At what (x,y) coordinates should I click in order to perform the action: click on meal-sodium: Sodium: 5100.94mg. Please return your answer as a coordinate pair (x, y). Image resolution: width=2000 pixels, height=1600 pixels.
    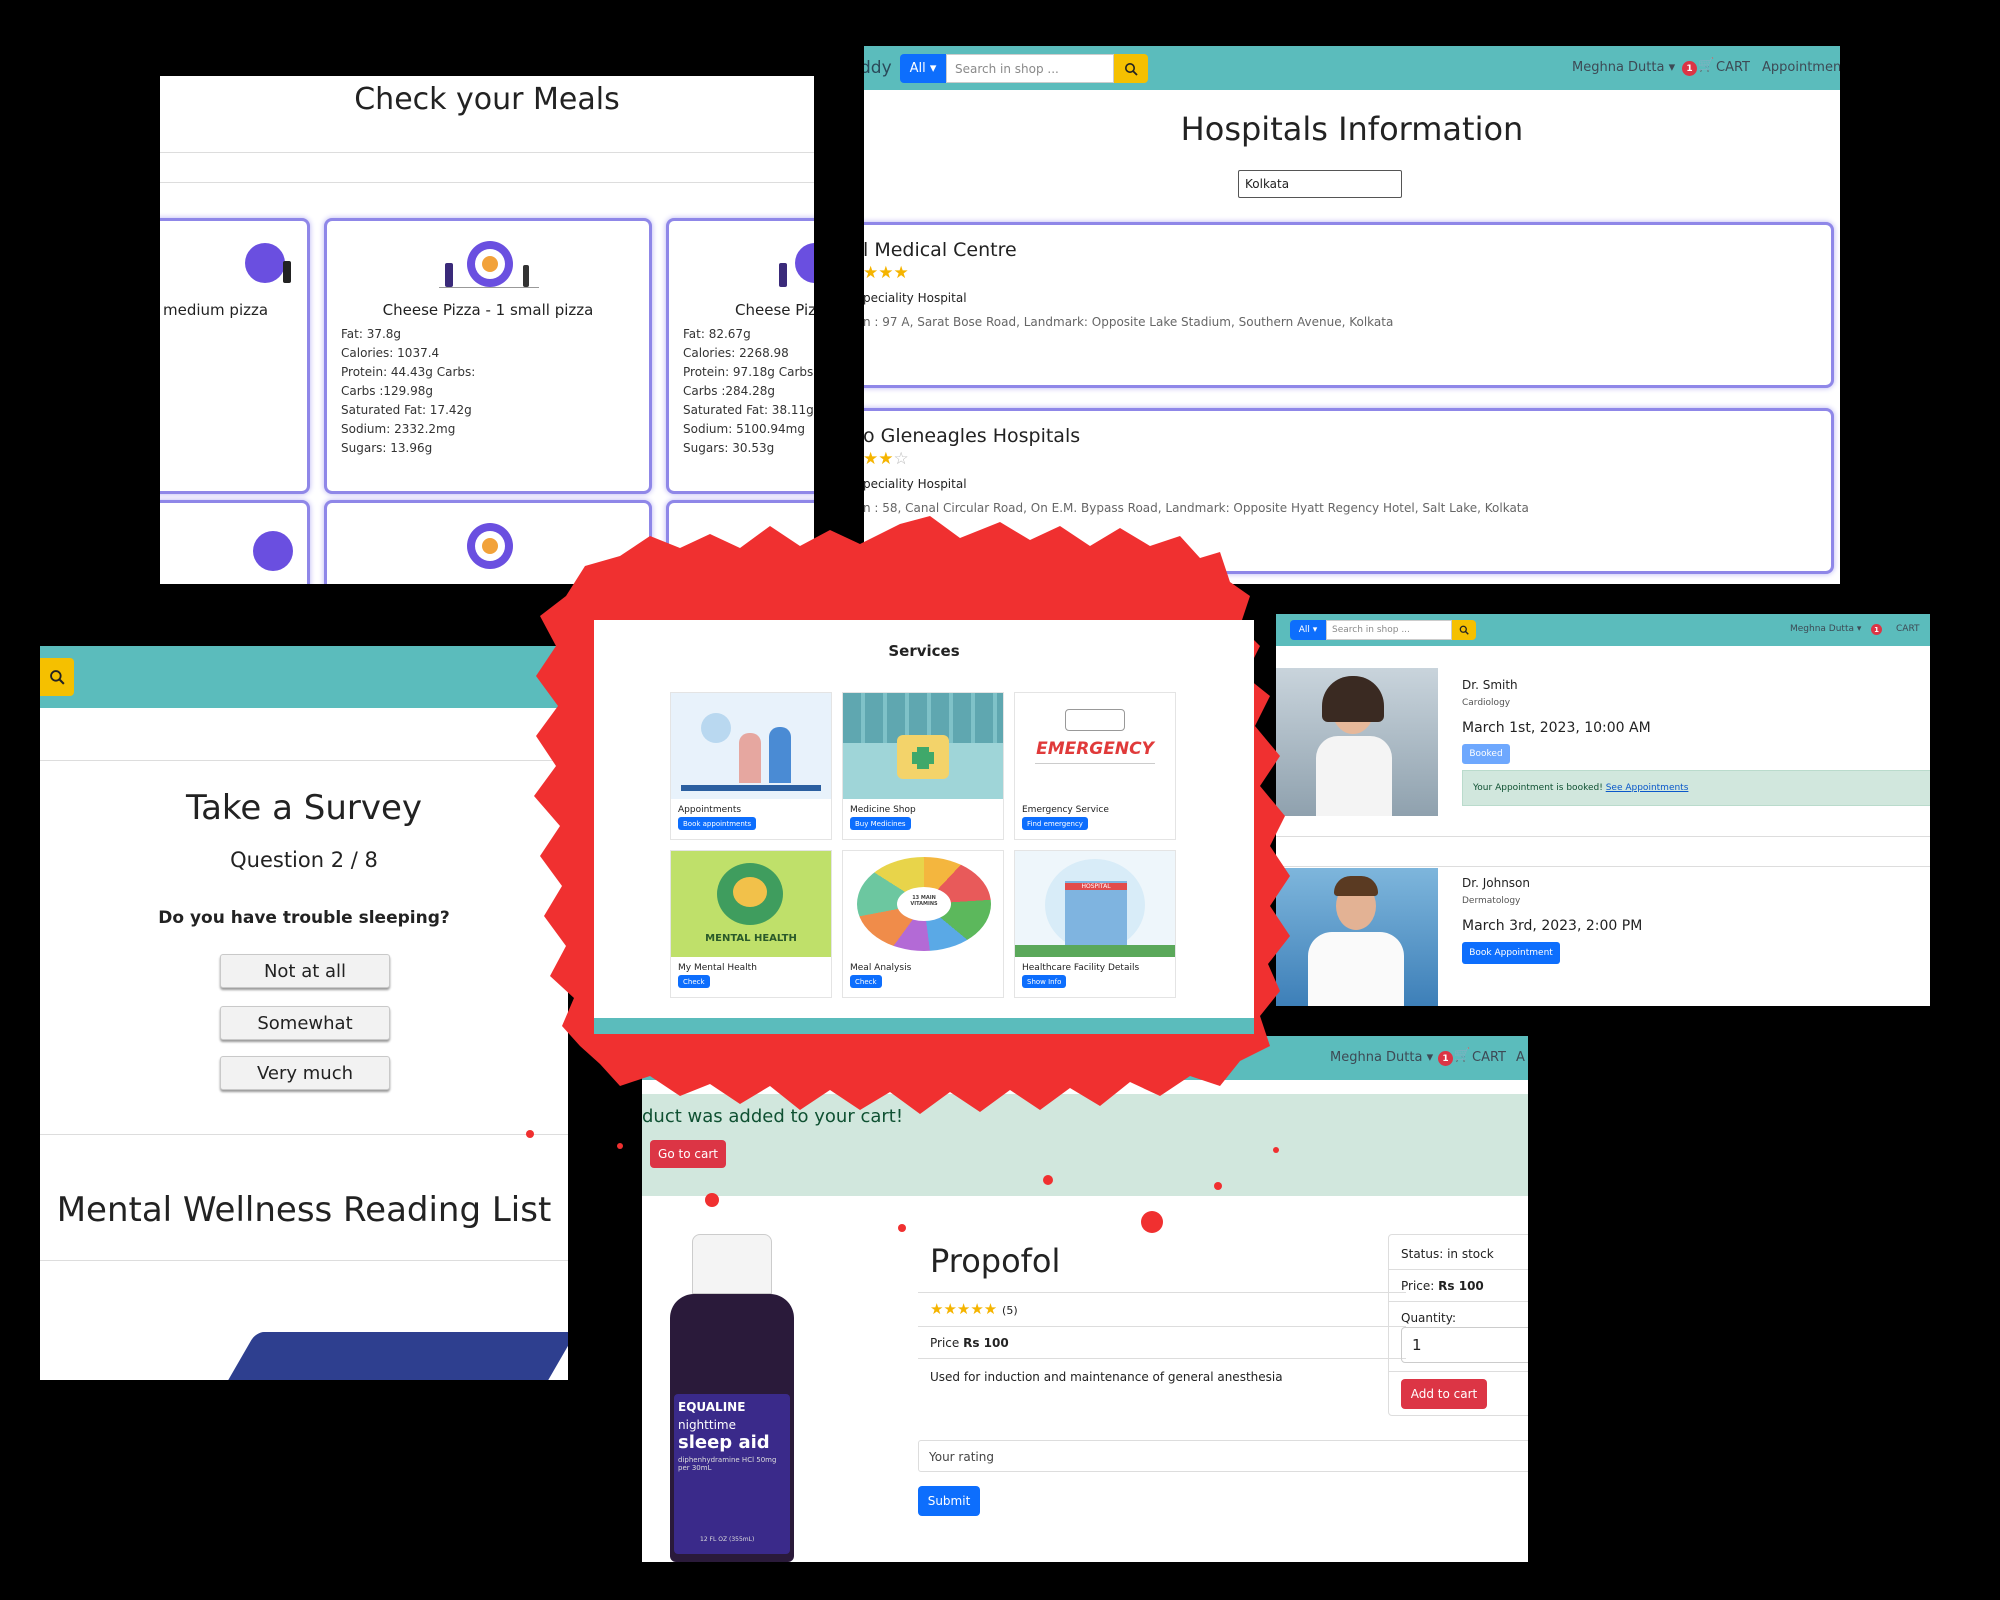
    Looking at the image, I should click on (744, 429).